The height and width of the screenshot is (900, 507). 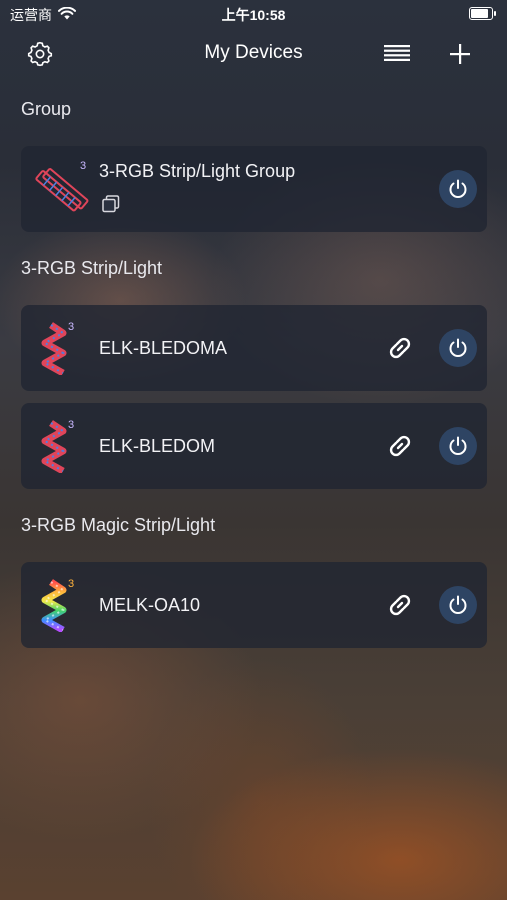 I want to click on list-icon, so click(x=397, y=53).